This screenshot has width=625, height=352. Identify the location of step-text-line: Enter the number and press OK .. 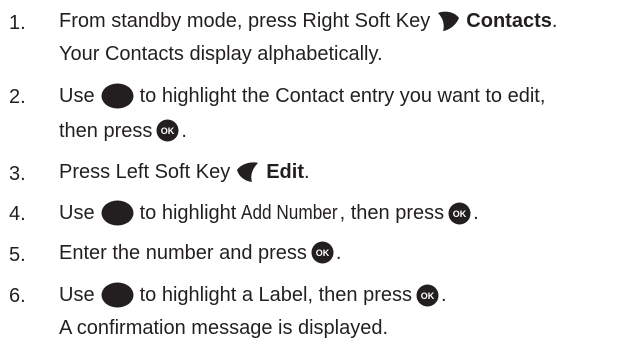
(200, 252).